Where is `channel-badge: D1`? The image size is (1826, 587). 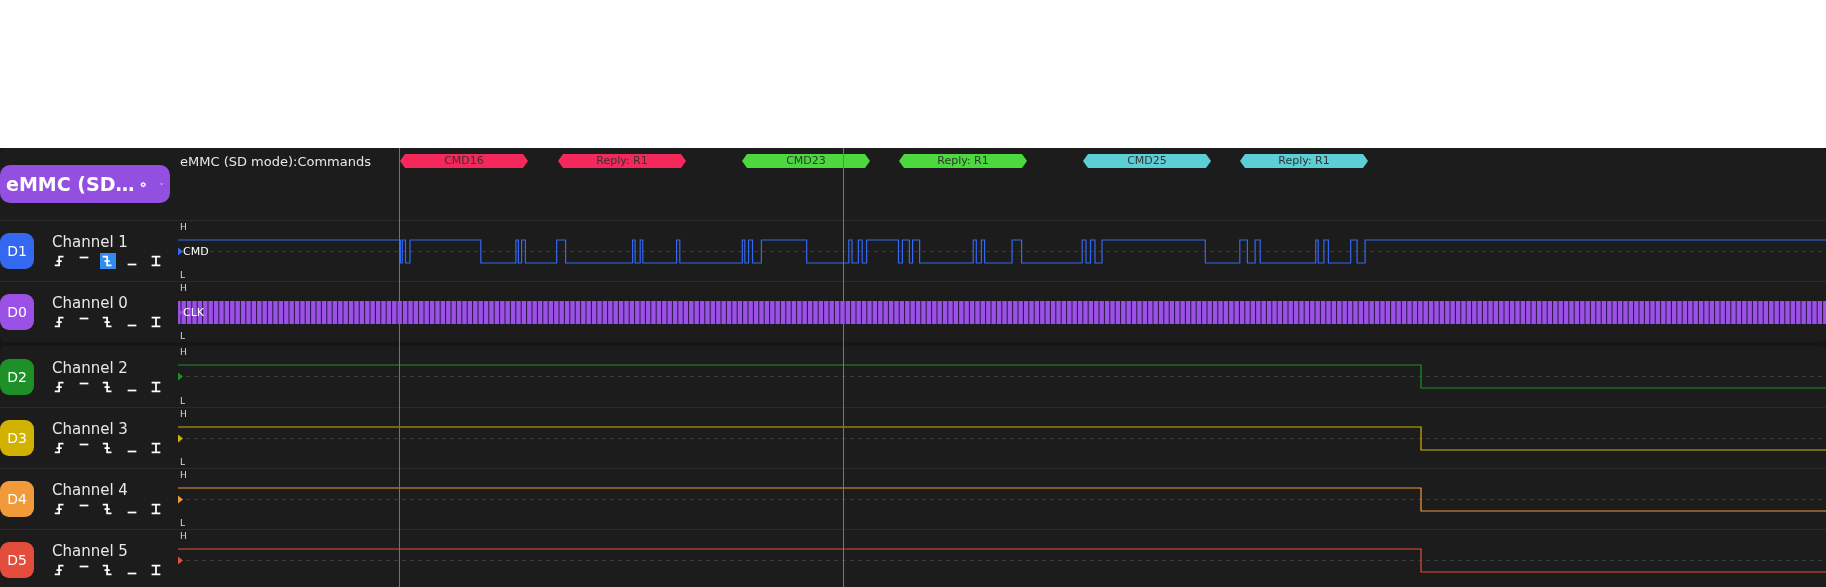
channel-badge: D1 is located at coordinates (17, 251).